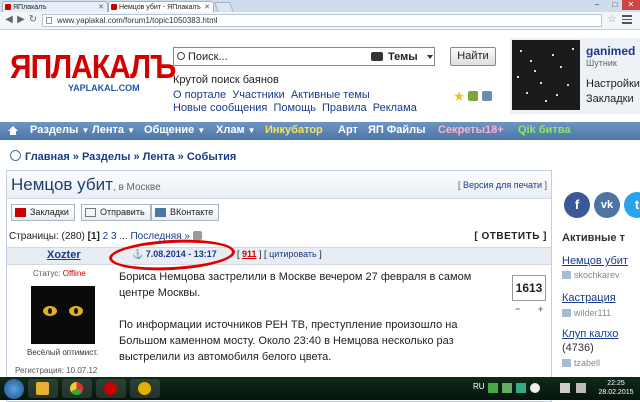 The height and width of the screenshot is (402, 640). What do you see at coordinates (632, 205) in the screenshot?
I see `twitter-icon: t` at bounding box center [632, 205].